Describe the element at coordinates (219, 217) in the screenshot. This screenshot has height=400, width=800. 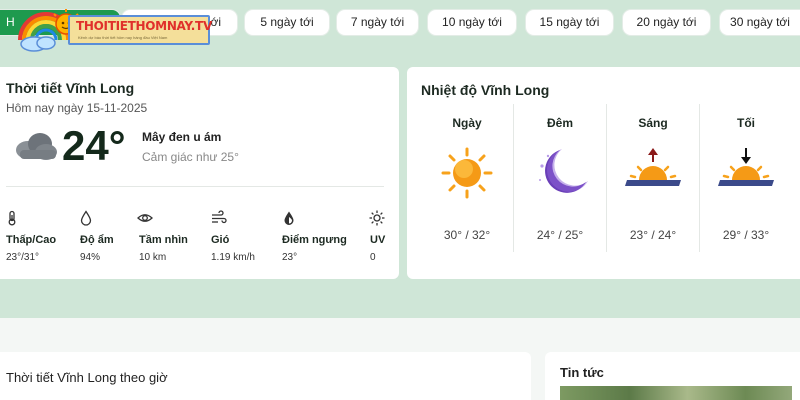
I see `wind-icon` at that location.